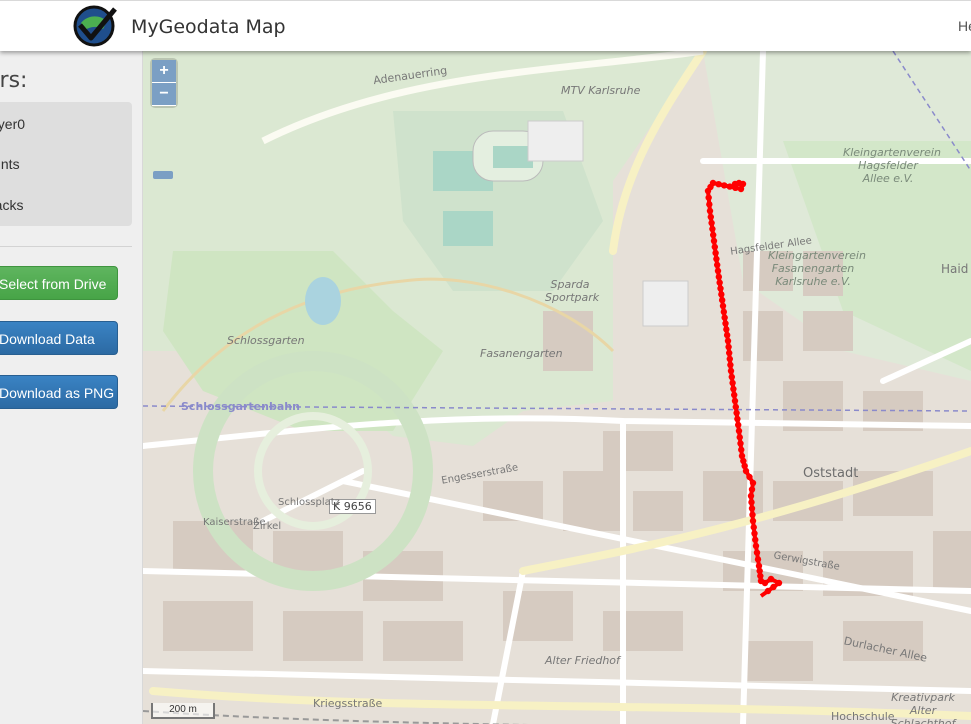  What do you see at coordinates (59, 283) in the screenshot?
I see `select-from-drive-button: Select from Drive` at bounding box center [59, 283].